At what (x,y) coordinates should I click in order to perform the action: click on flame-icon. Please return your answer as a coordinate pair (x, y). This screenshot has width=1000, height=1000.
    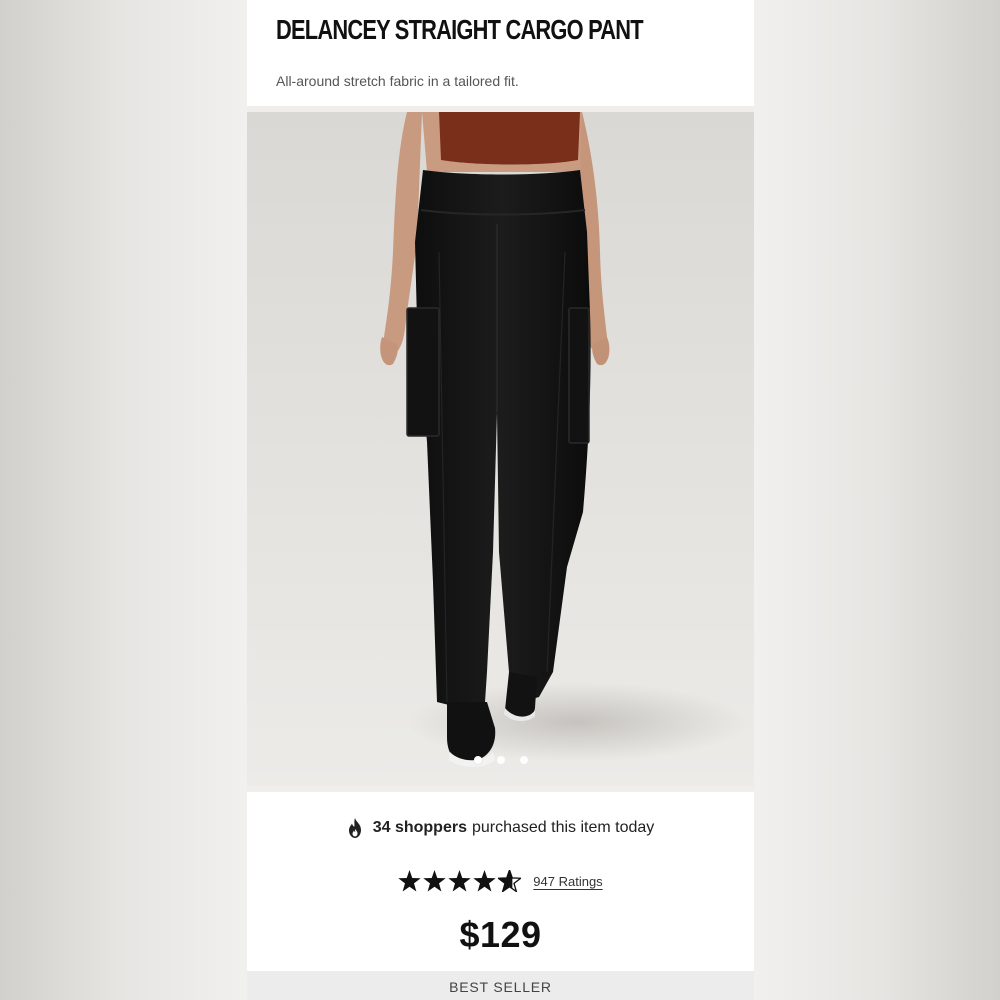
    Looking at the image, I should click on (355, 828).